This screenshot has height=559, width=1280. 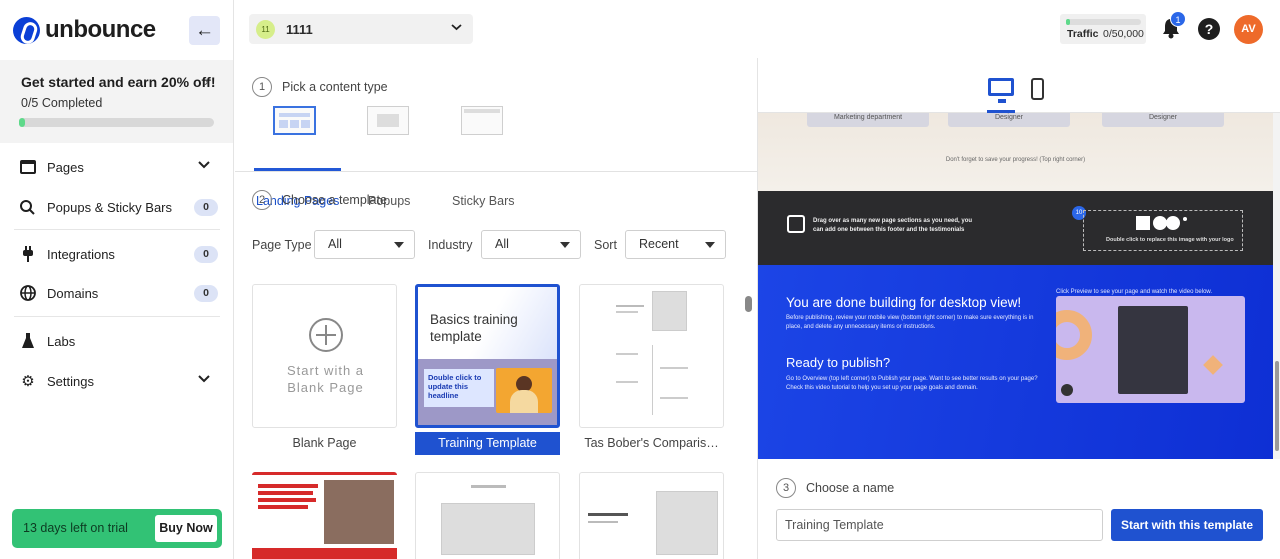 I want to click on sidebar-item-pages: Pages, so click(x=116, y=167).